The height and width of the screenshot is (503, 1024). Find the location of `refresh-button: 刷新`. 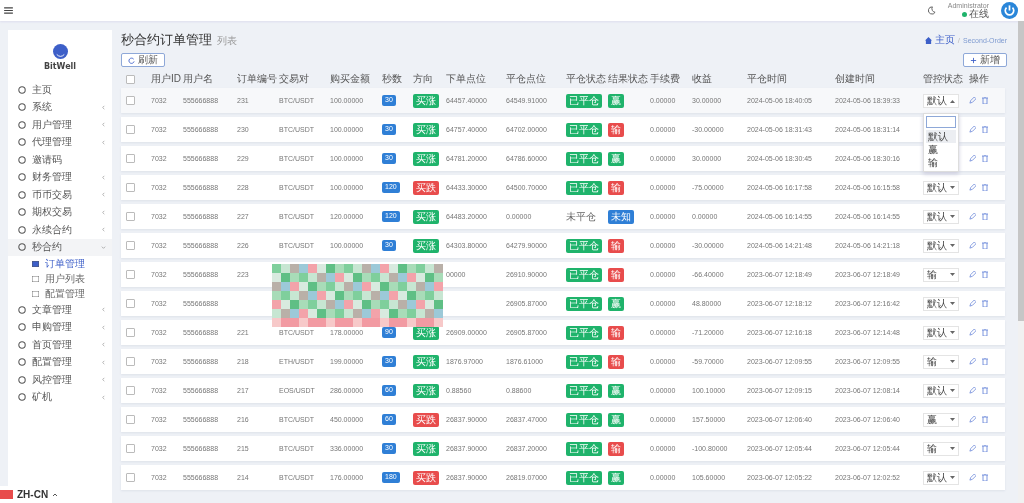

refresh-button: 刷新 is located at coordinates (143, 60).